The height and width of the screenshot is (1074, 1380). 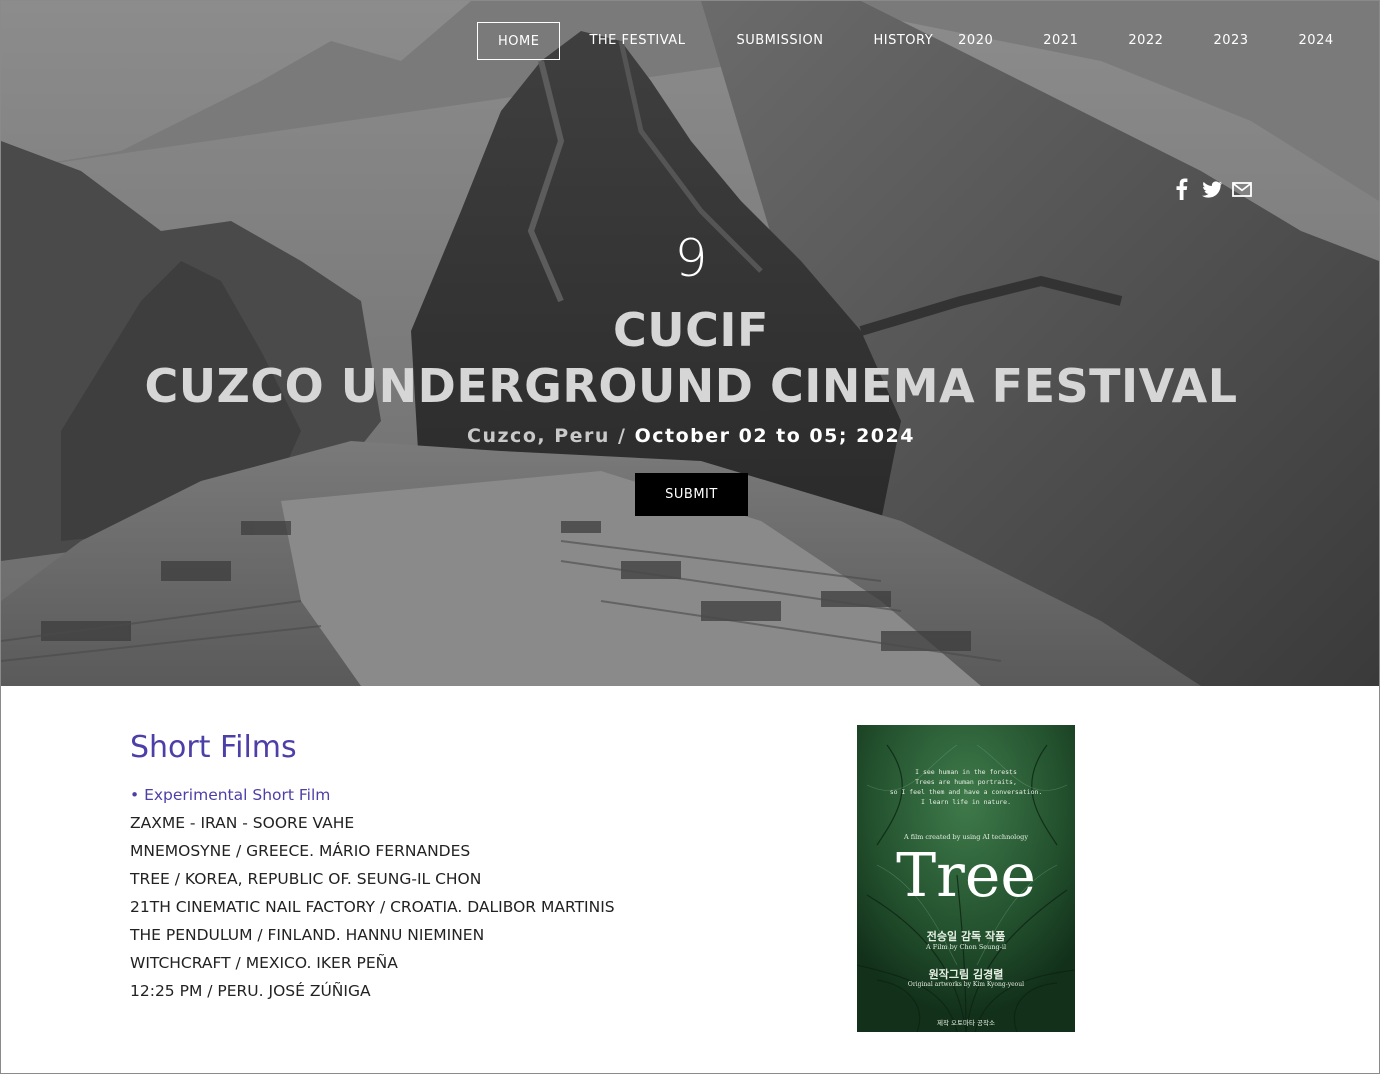 What do you see at coordinates (966, 947) in the screenshot?
I see `poster-english-director: A Film by Chon Seung-il` at bounding box center [966, 947].